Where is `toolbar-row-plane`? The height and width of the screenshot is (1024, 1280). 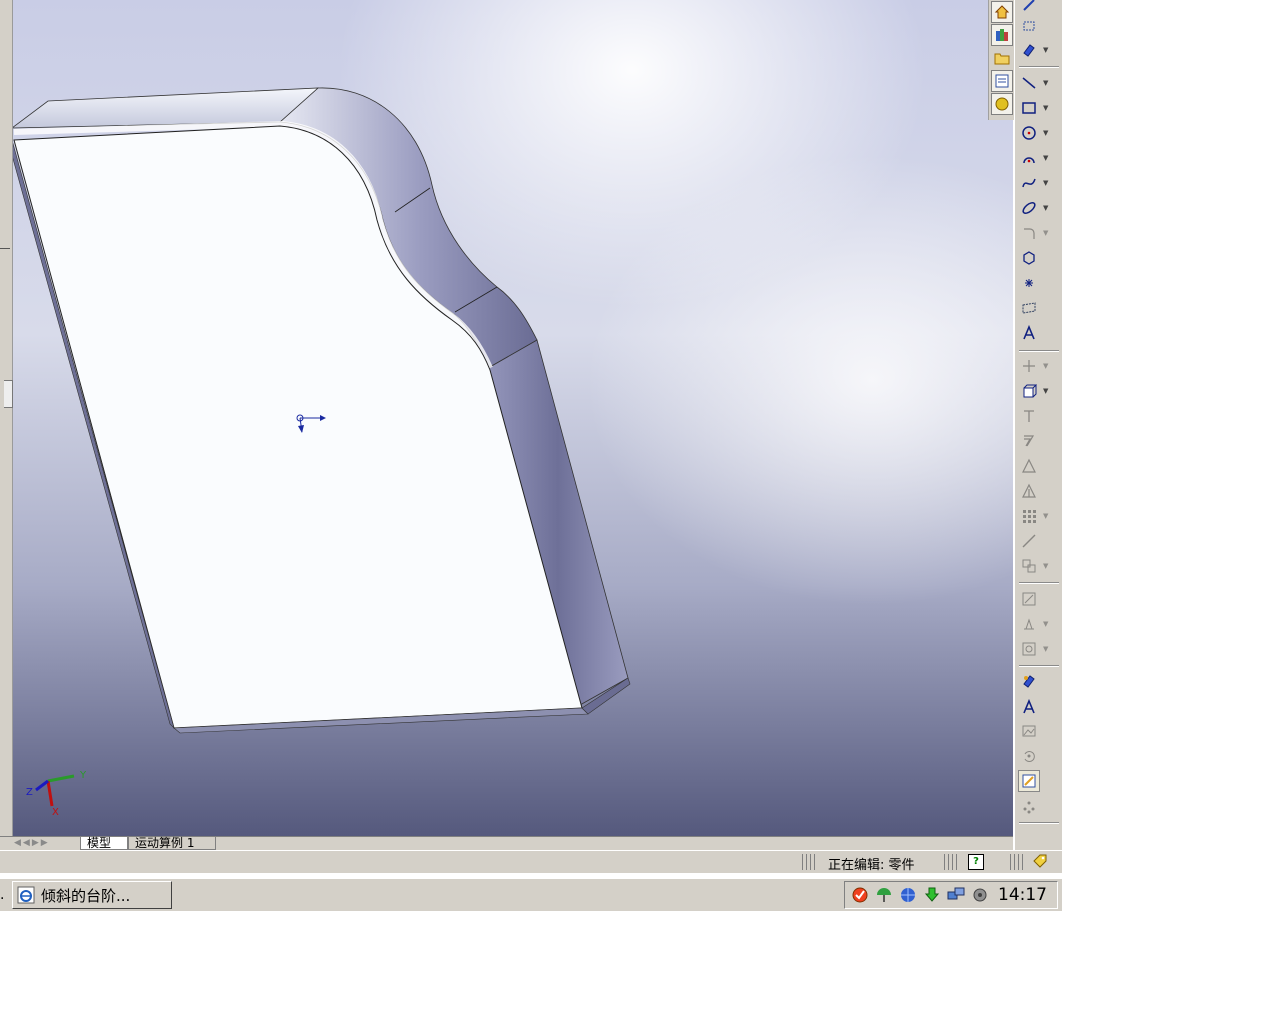 toolbar-row-plane is located at coordinates (1038, 308).